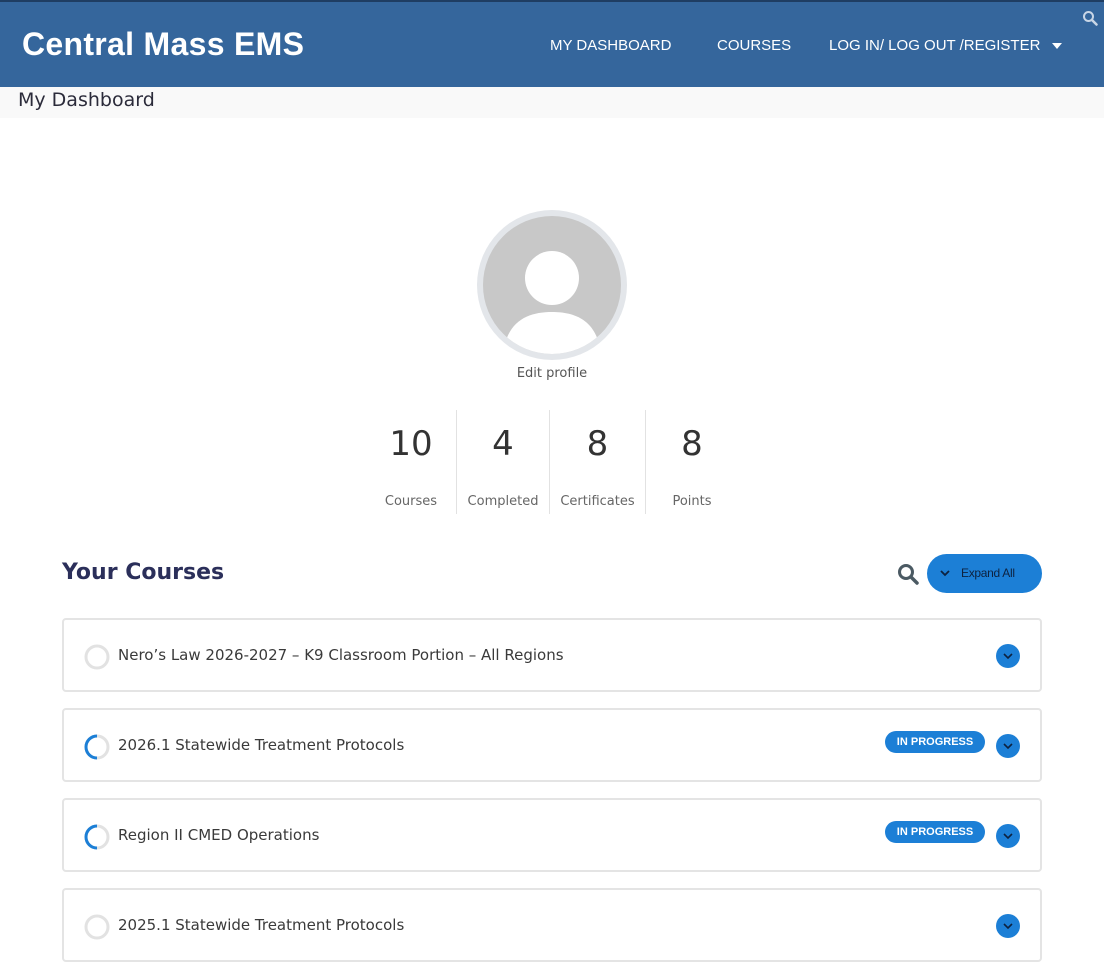 The height and width of the screenshot is (964, 1104). What do you see at coordinates (163, 44) in the screenshot?
I see `site-logo: Central Mass EMS` at bounding box center [163, 44].